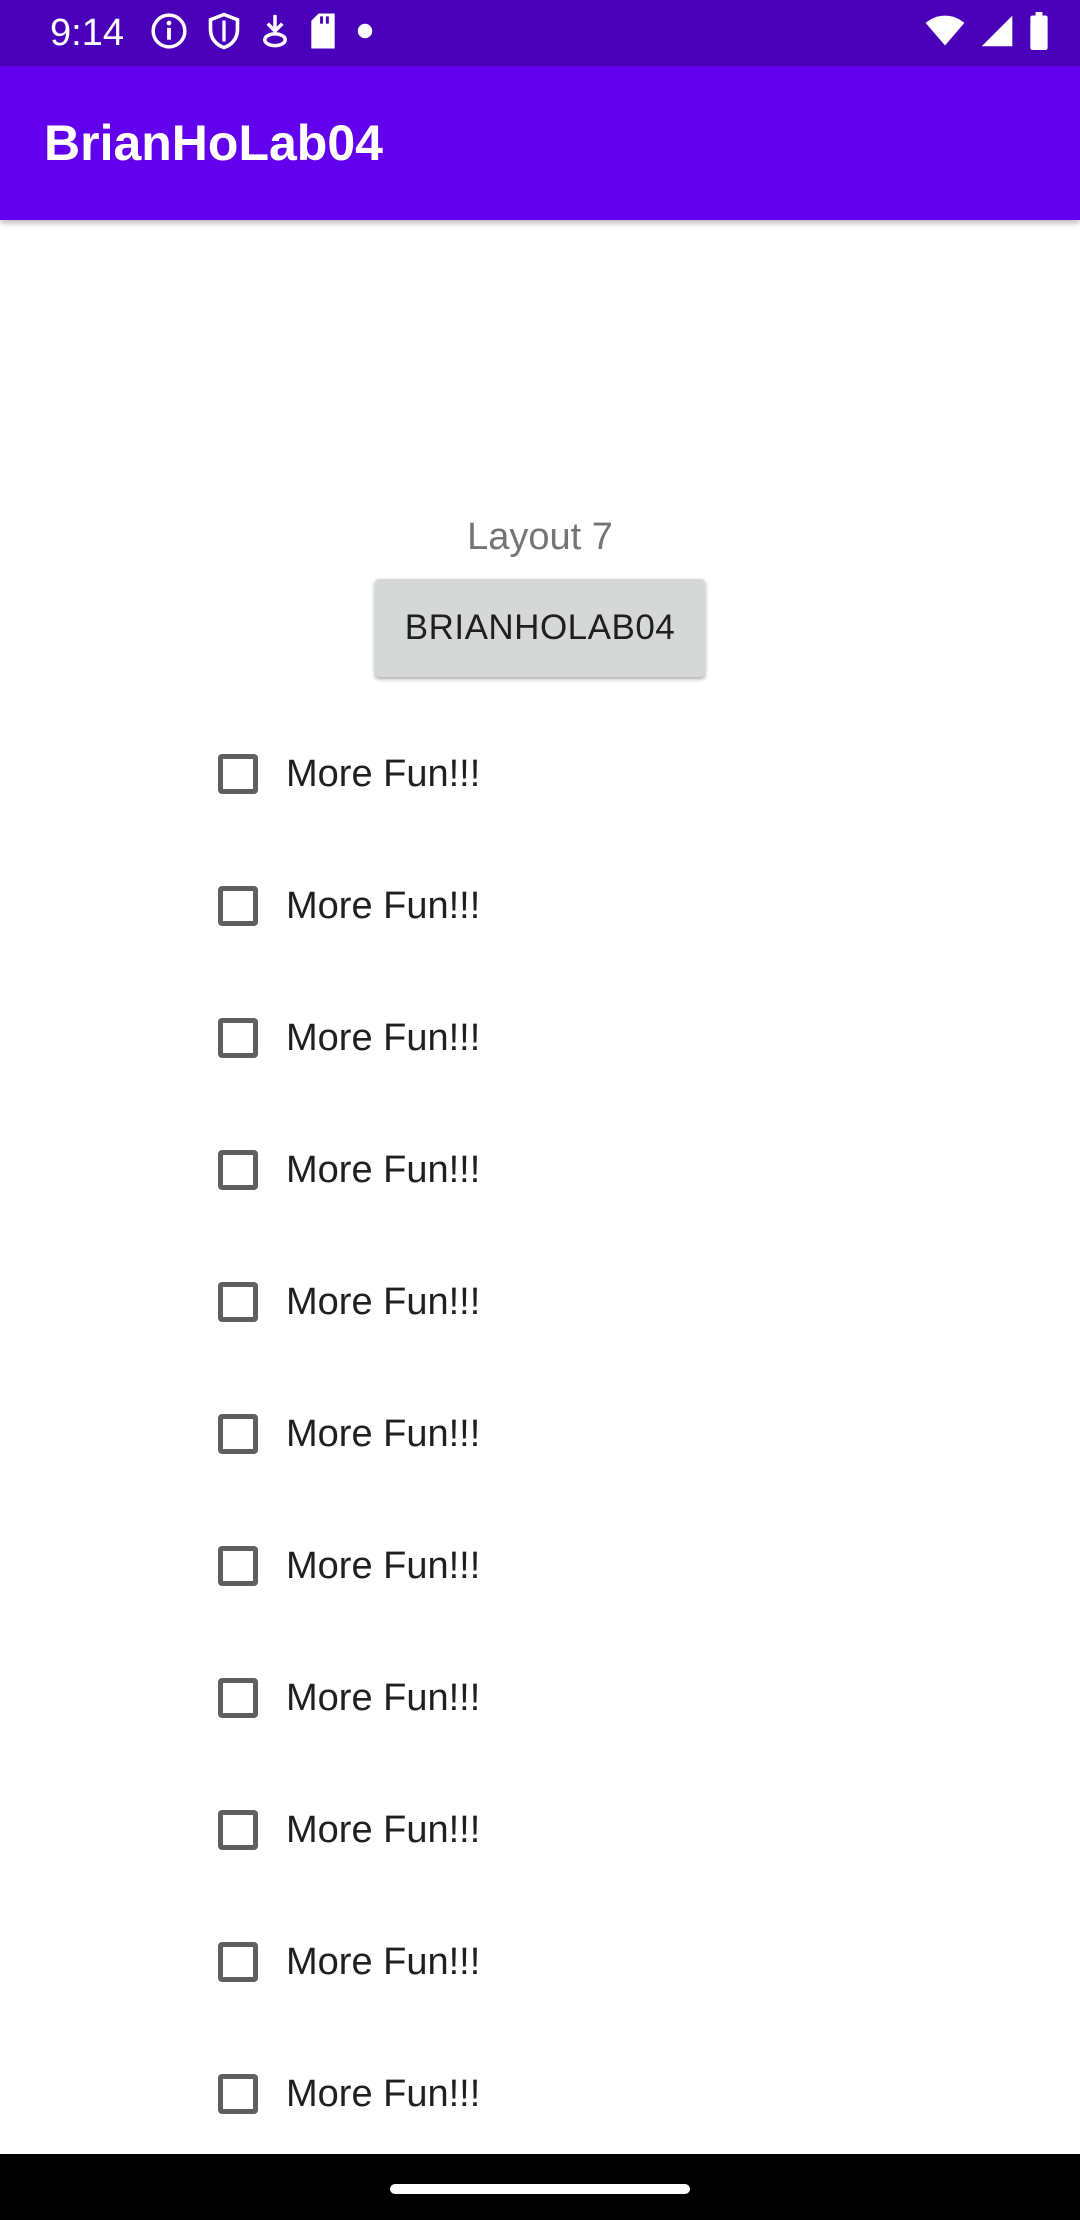 This screenshot has height=2220, width=1080. What do you see at coordinates (323, 33) in the screenshot?
I see `sd-card-icon` at bounding box center [323, 33].